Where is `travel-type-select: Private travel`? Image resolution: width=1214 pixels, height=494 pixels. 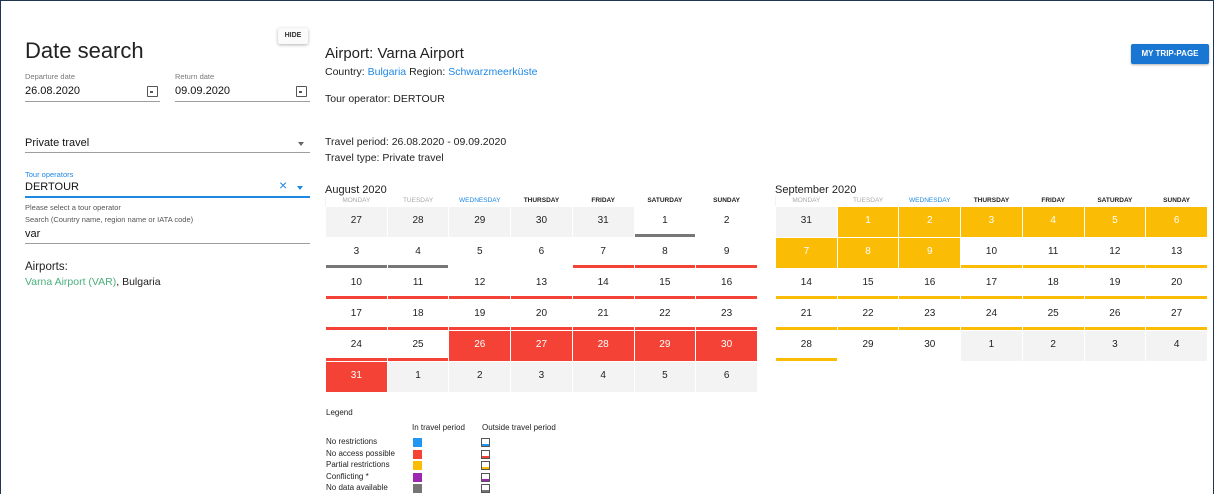
travel-type-select: Private travel is located at coordinates (57, 143).